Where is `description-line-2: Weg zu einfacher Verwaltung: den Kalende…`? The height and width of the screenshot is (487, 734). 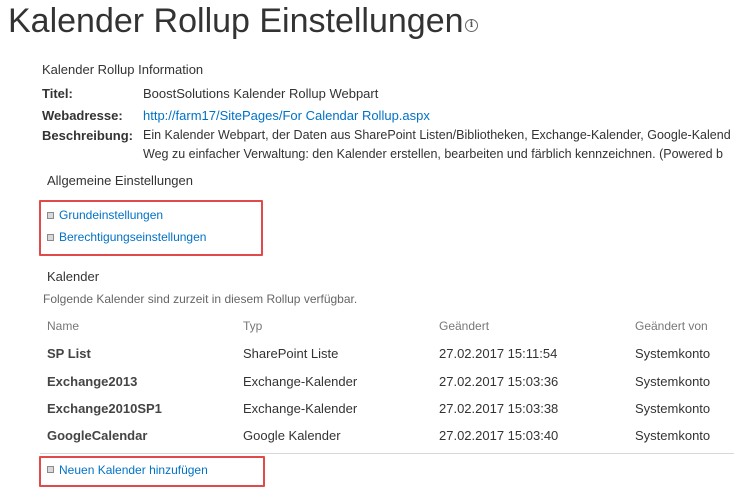 description-line-2: Weg zu einfacher Verwaltung: den Kalende… is located at coordinates (433, 154).